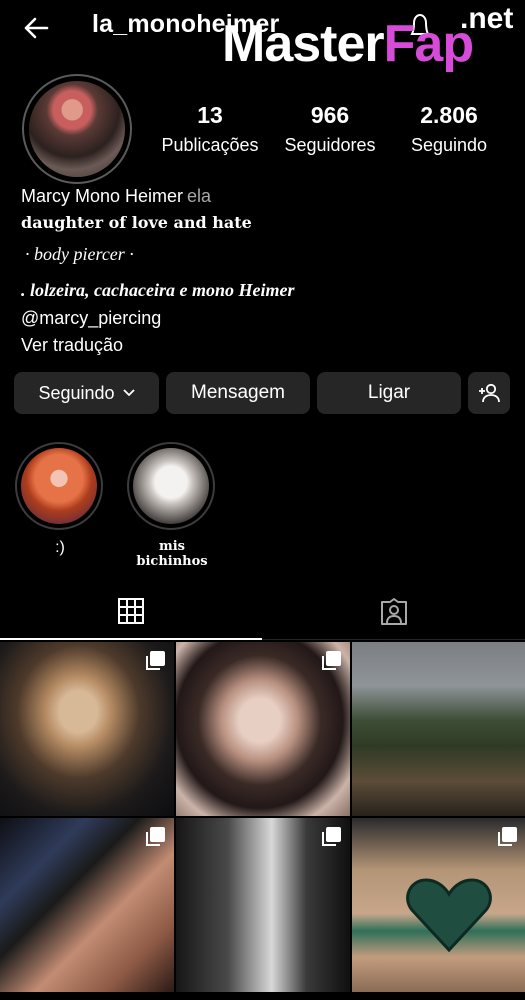 The height and width of the screenshot is (1000, 525). I want to click on grid-icon, so click(131, 611).